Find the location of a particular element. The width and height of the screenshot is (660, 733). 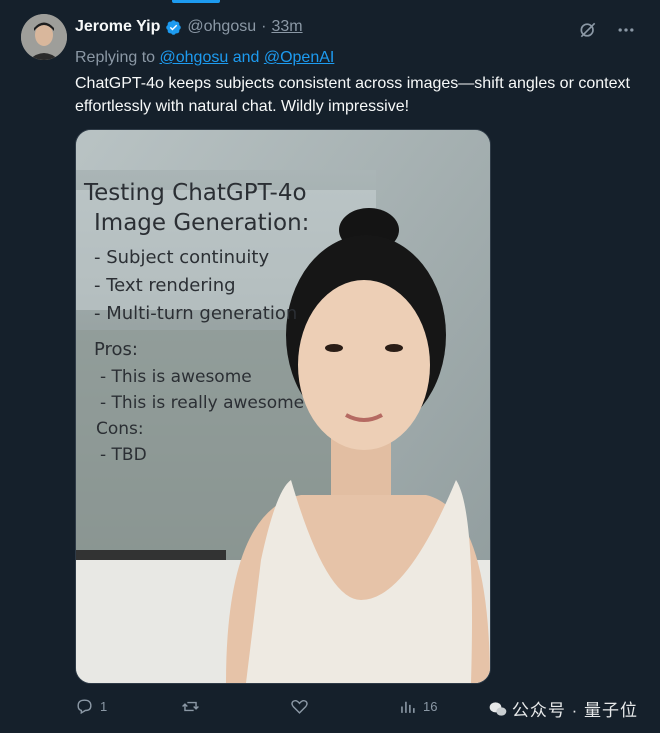

replying-to: Replying to @ohgosu and @OpenAI is located at coordinates (204, 58).